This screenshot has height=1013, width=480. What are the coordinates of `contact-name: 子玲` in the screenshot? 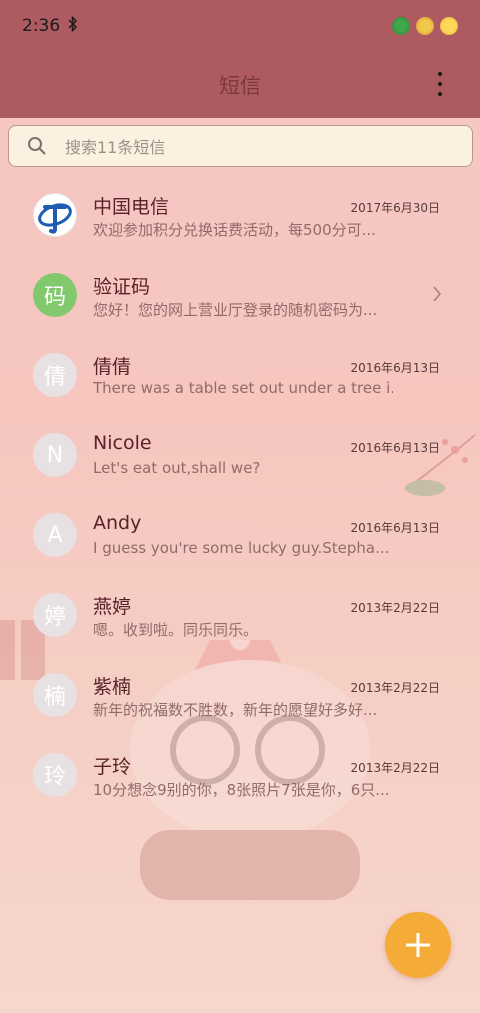 It's located at (112, 767).